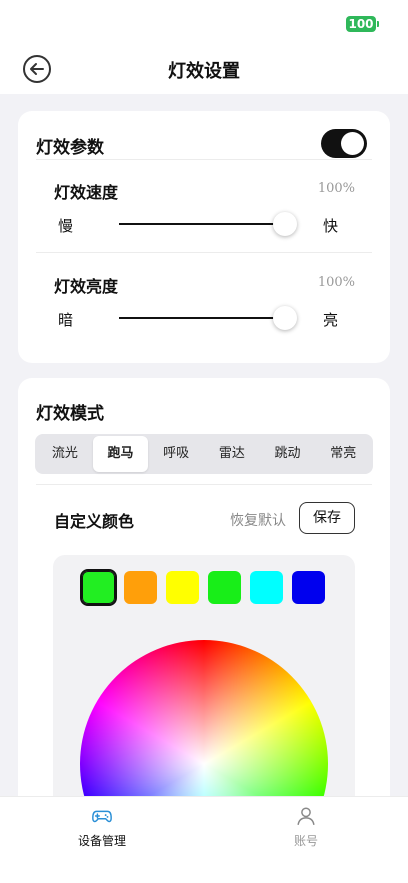 This screenshot has height=883, width=408. I want to click on nav-device-management-label: 设备管理, so click(101, 841).